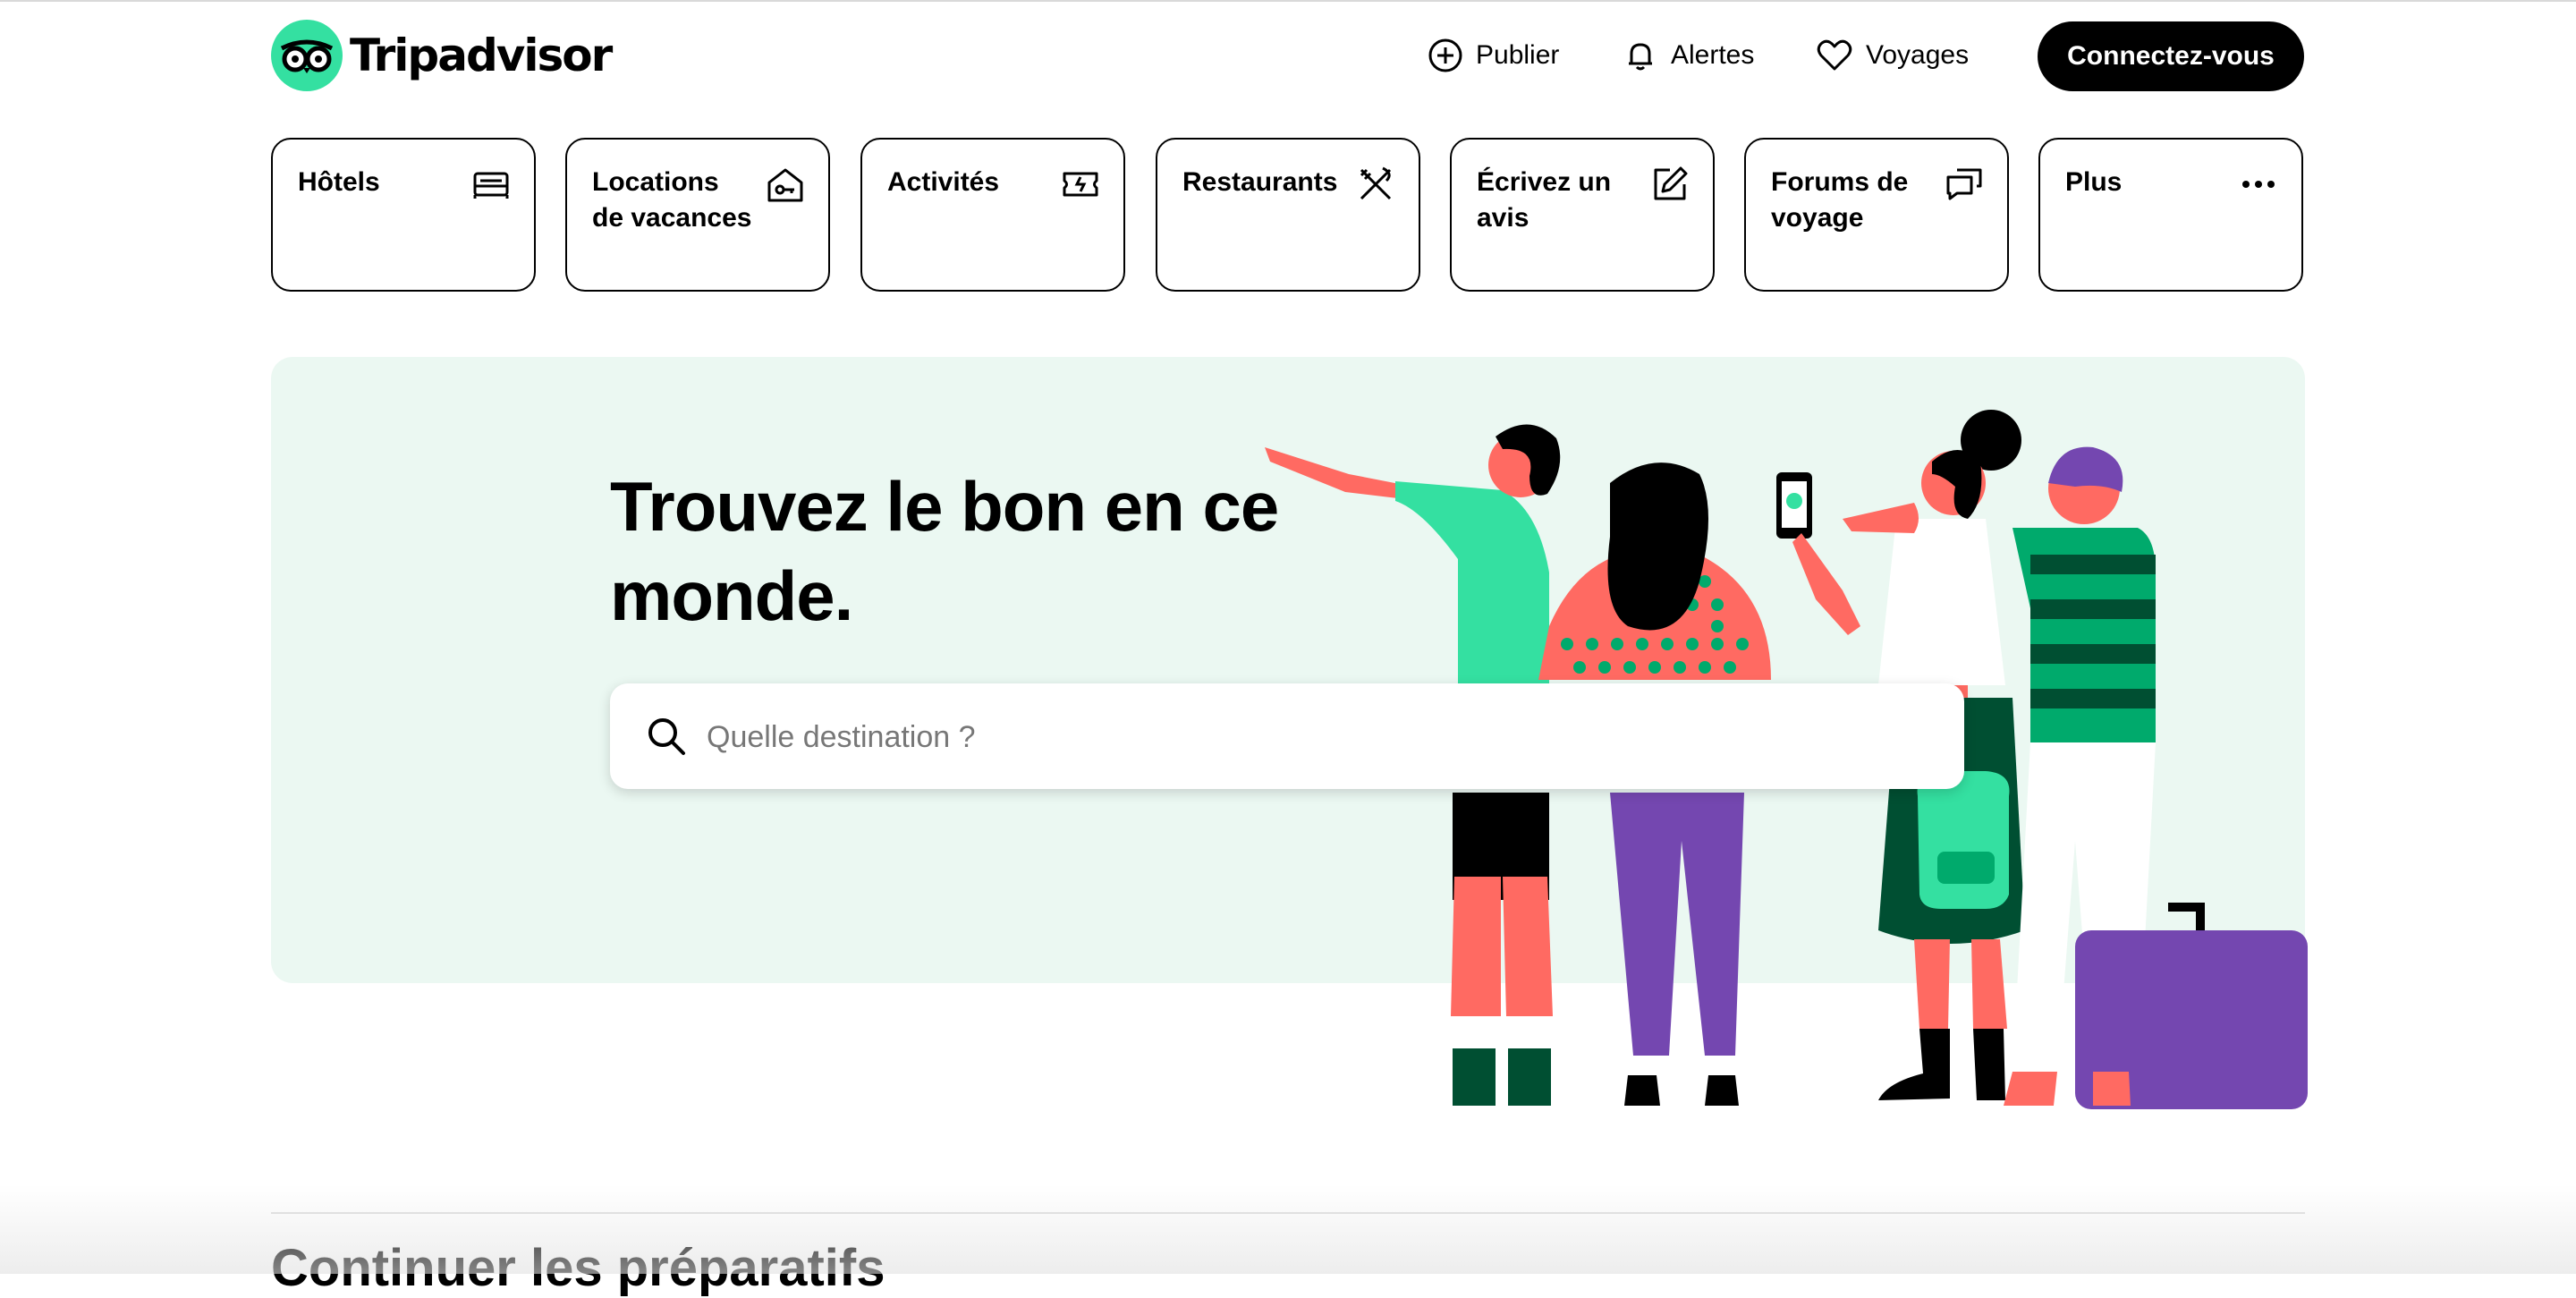 The height and width of the screenshot is (1298, 2576). What do you see at coordinates (1288, 1213) in the screenshot?
I see `section-divider` at bounding box center [1288, 1213].